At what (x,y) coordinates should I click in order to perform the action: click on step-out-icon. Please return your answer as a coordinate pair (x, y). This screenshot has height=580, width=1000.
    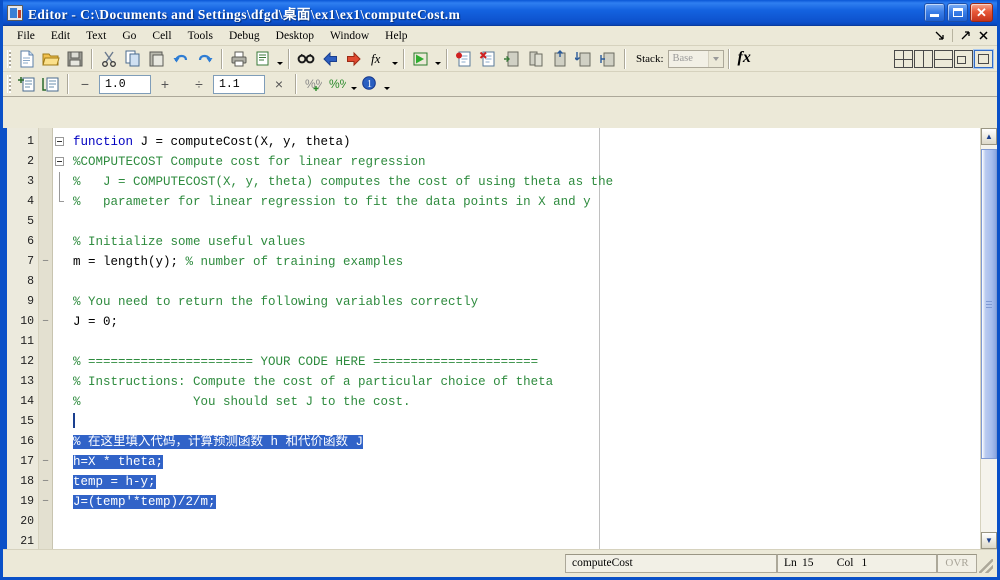
    Looking at the image, I should click on (560, 59).